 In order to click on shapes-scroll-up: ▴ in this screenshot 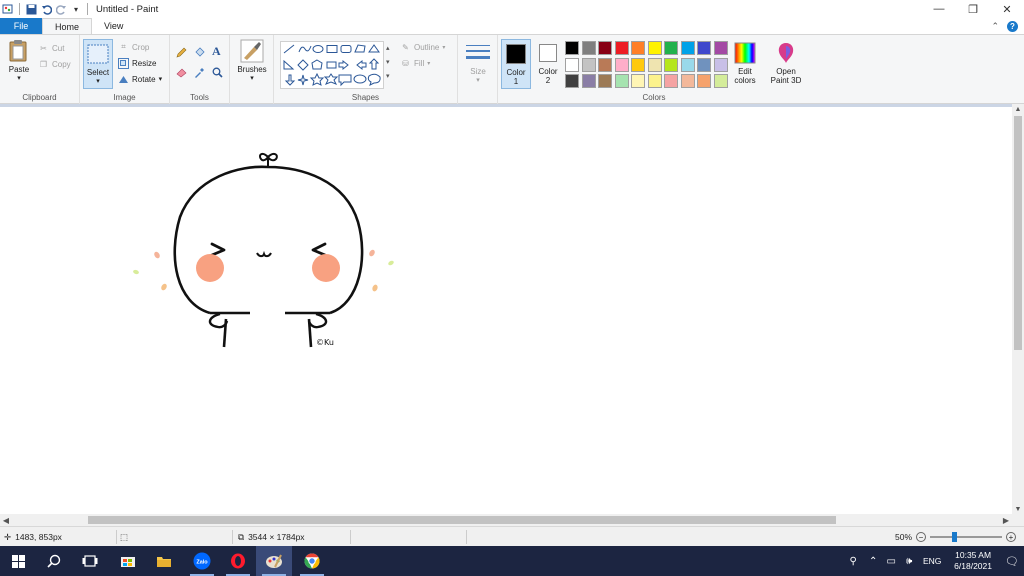, I will do `click(388, 48)`.